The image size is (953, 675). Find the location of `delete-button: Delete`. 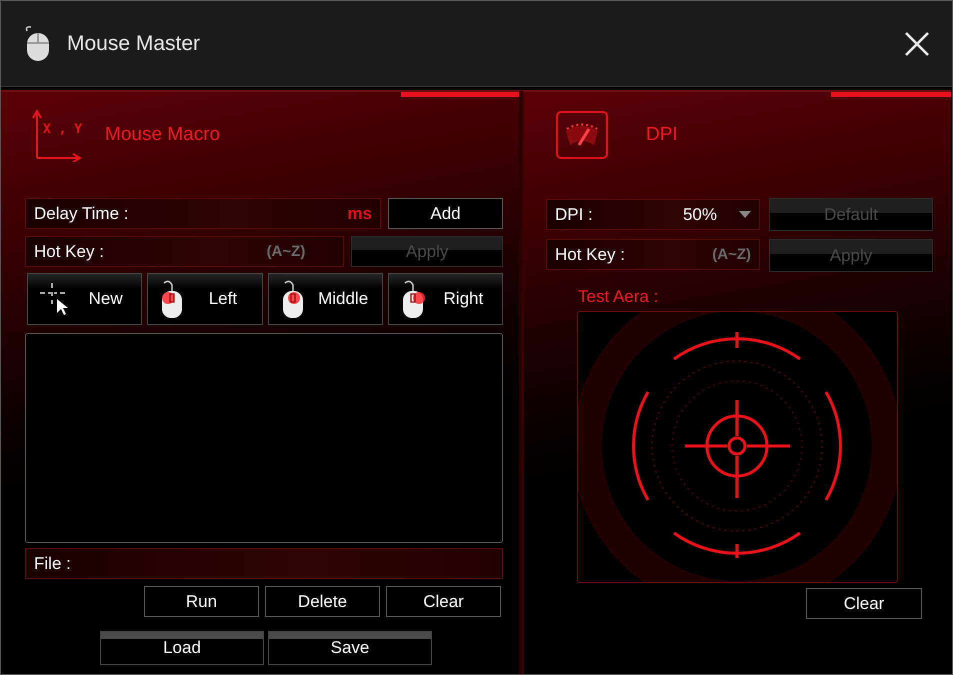

delete-button: Delete is located at coordinates (322, 601).